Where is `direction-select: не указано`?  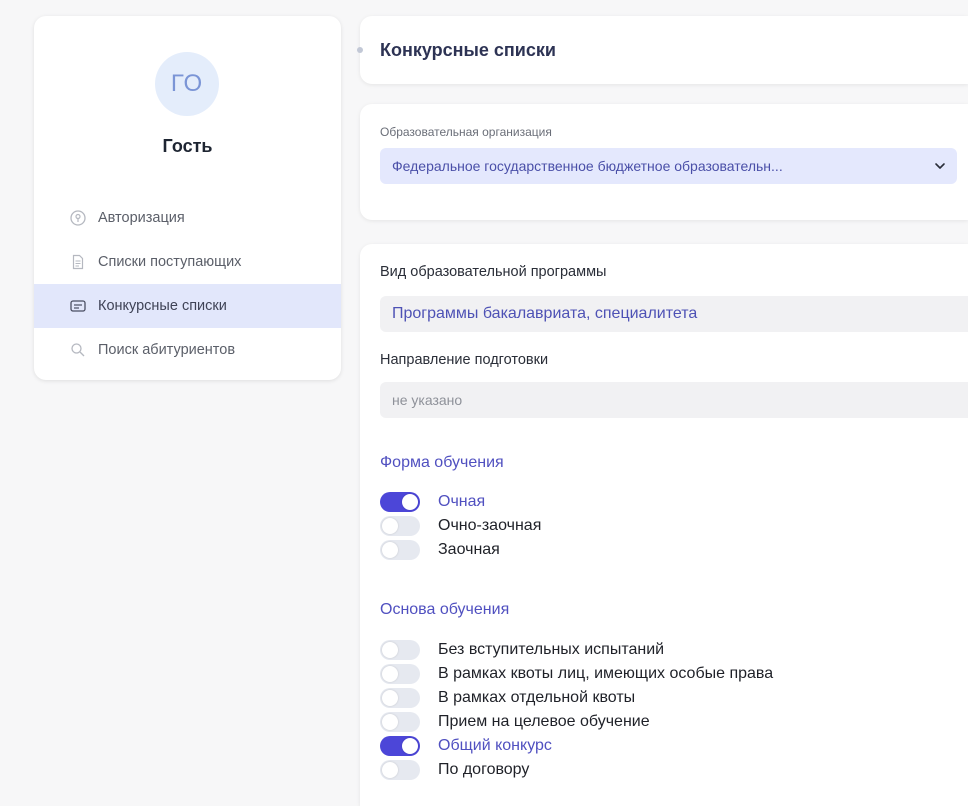 direction-select: не указано is located at coordinates (674, 400).